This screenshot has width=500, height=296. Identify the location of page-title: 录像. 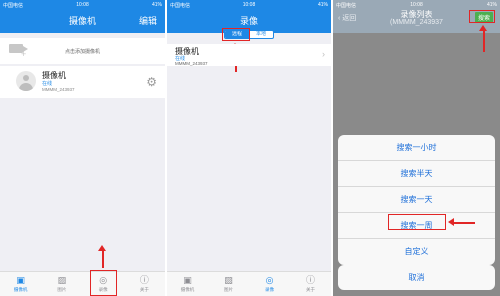
(248, 21).